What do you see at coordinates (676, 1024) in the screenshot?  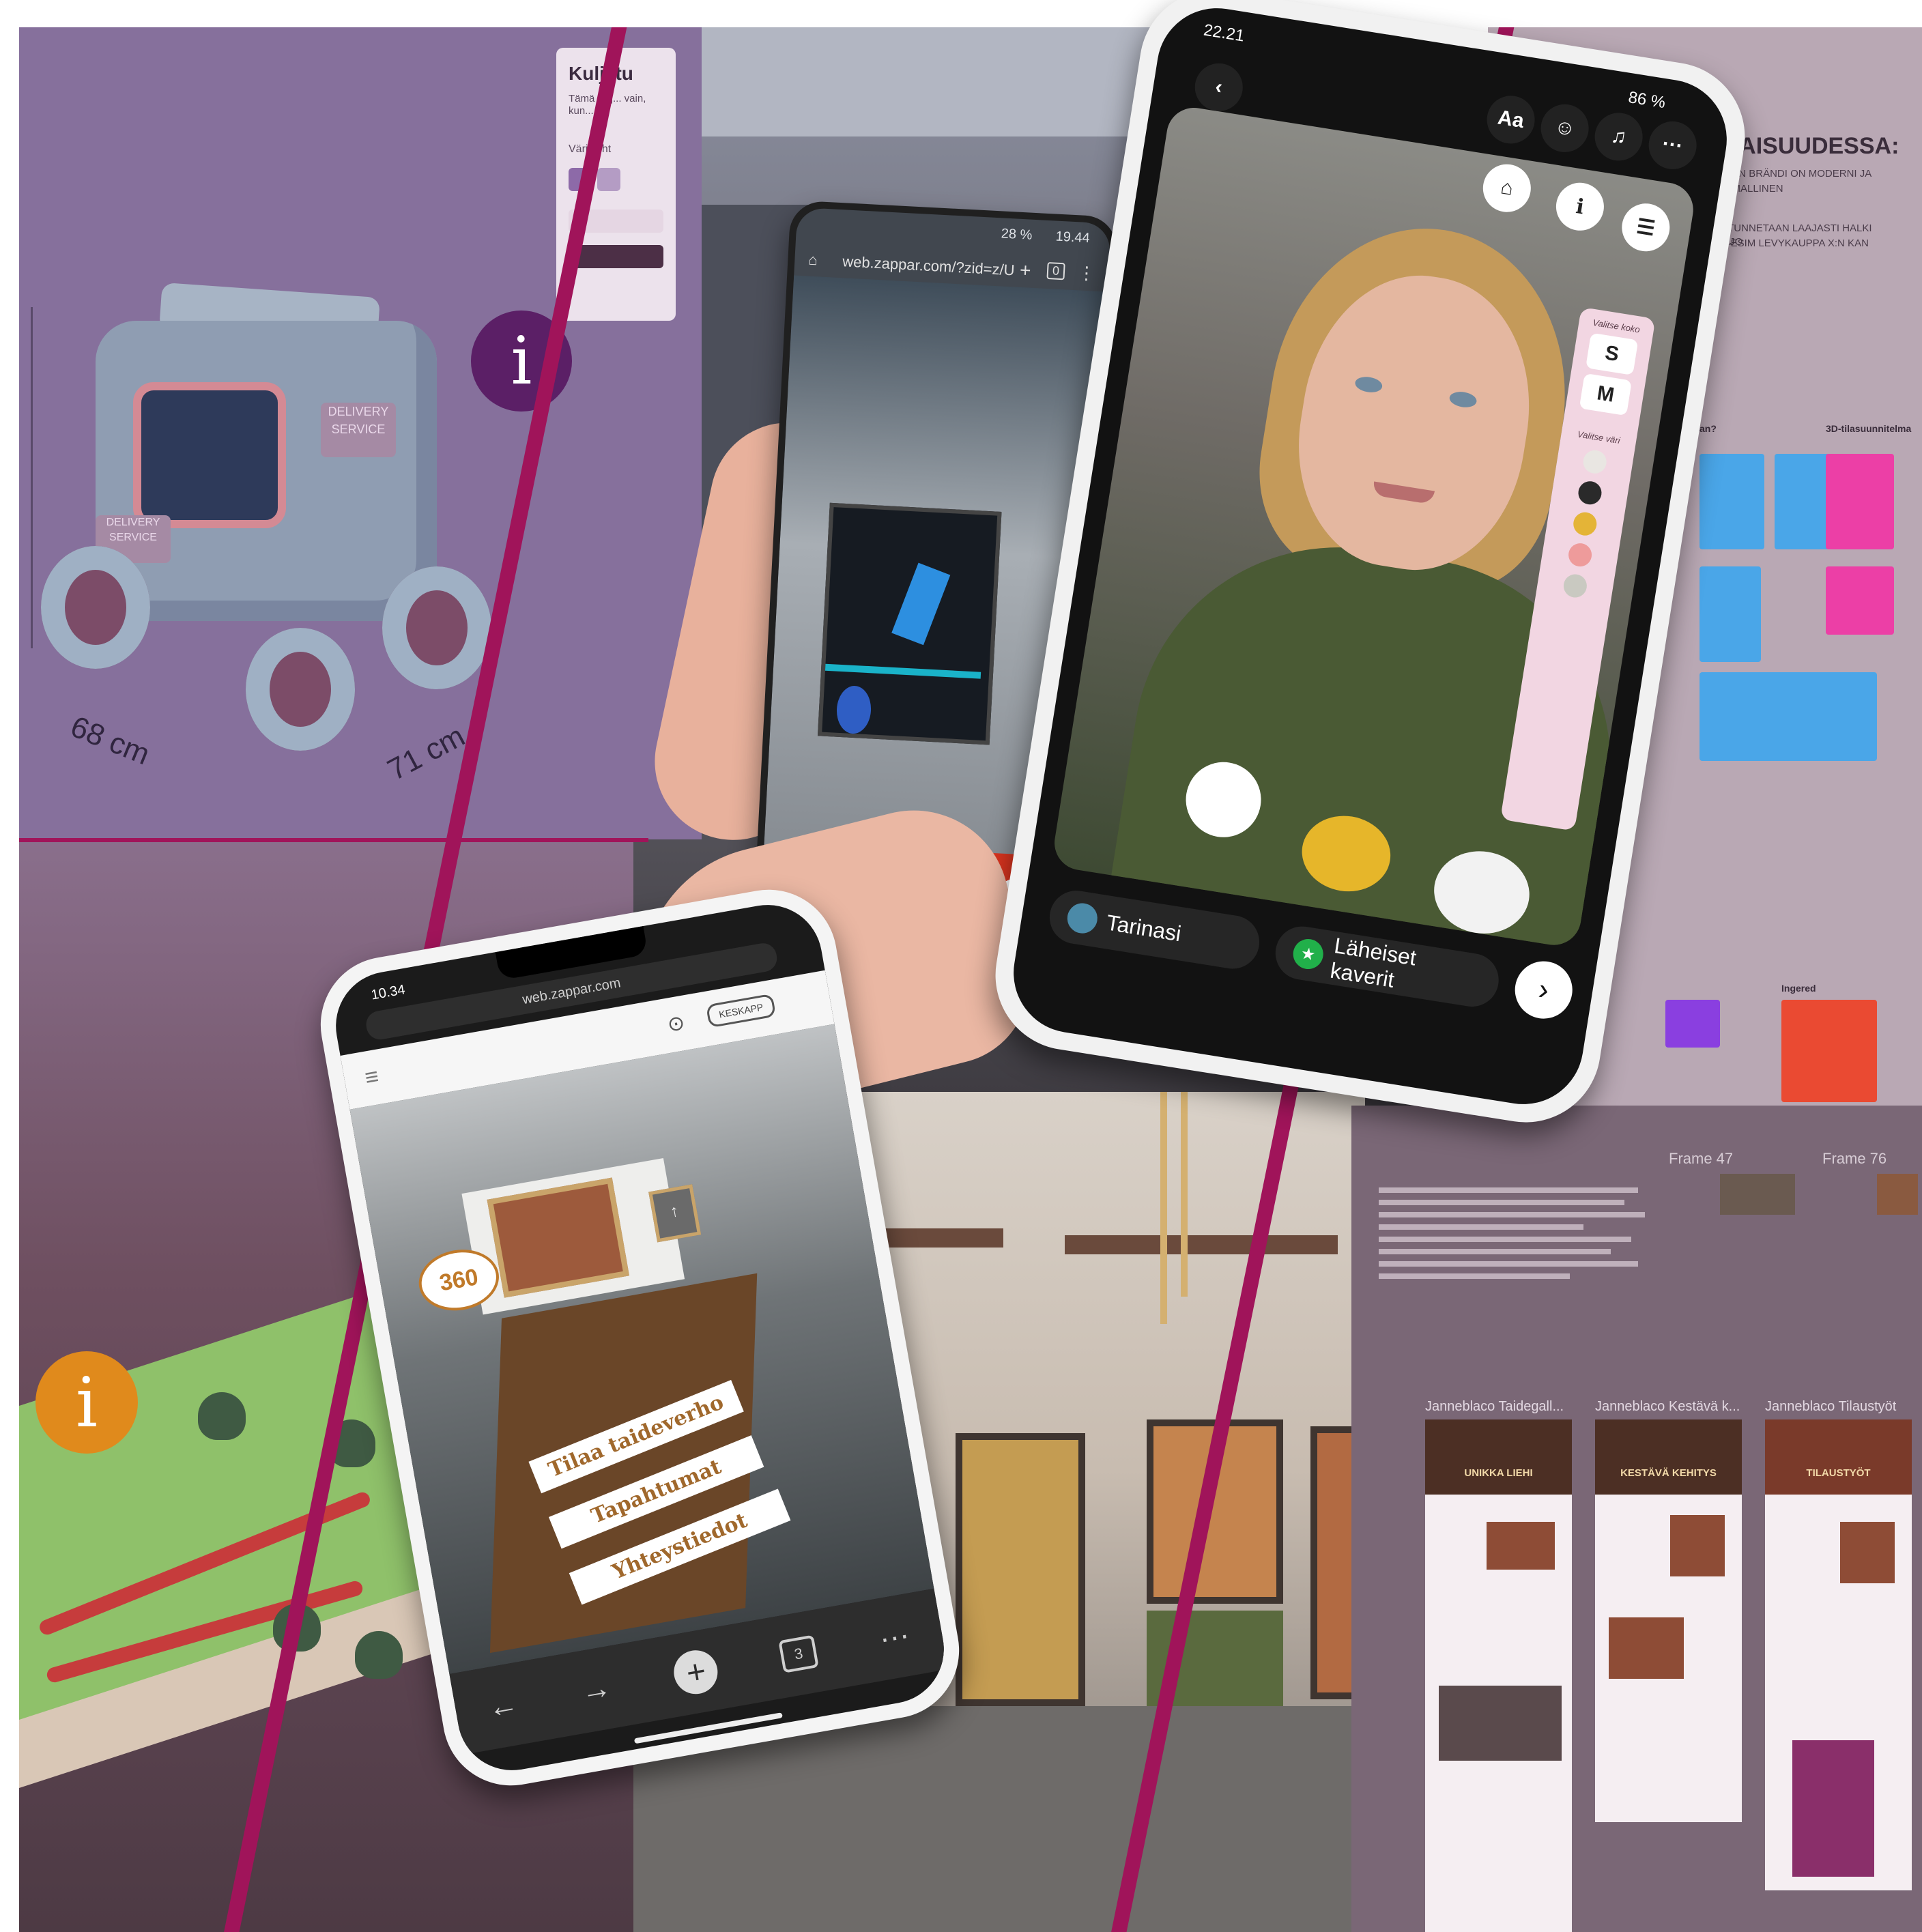 I see `camera-icon: ⊙` at bounding box center [676, 1024].